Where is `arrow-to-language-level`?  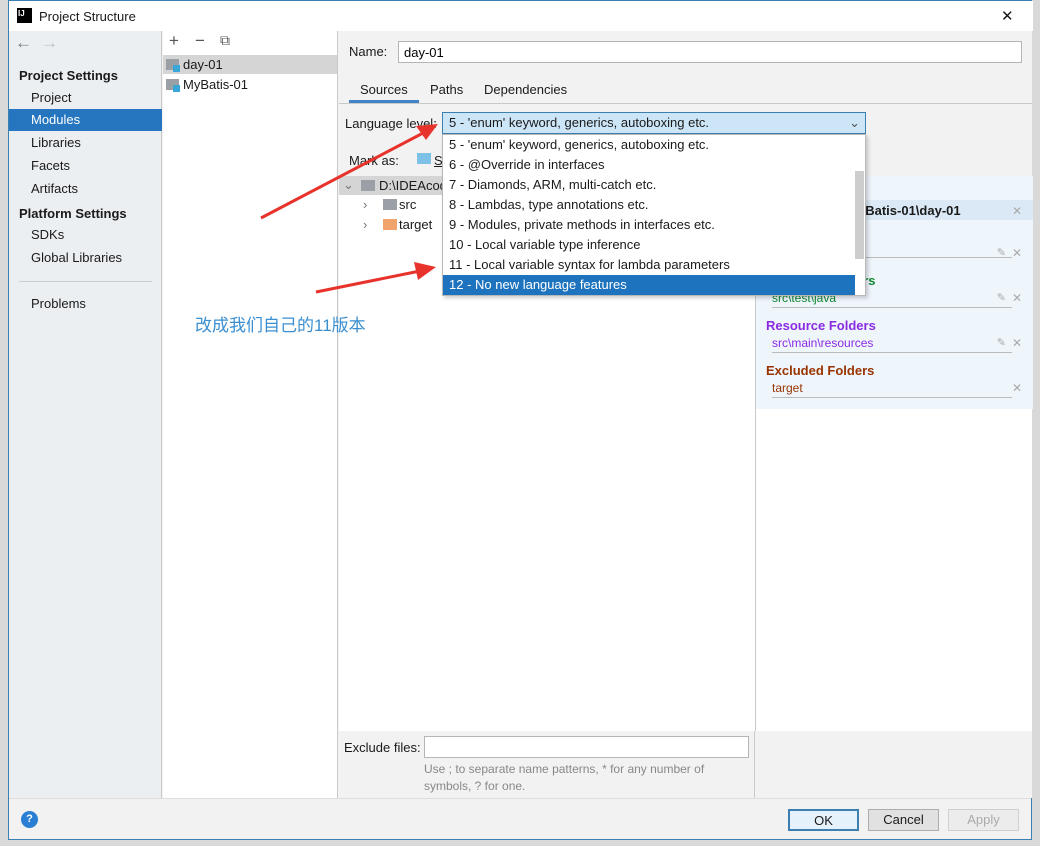 arrow-to-language-level is located at coordinates (349, 172).